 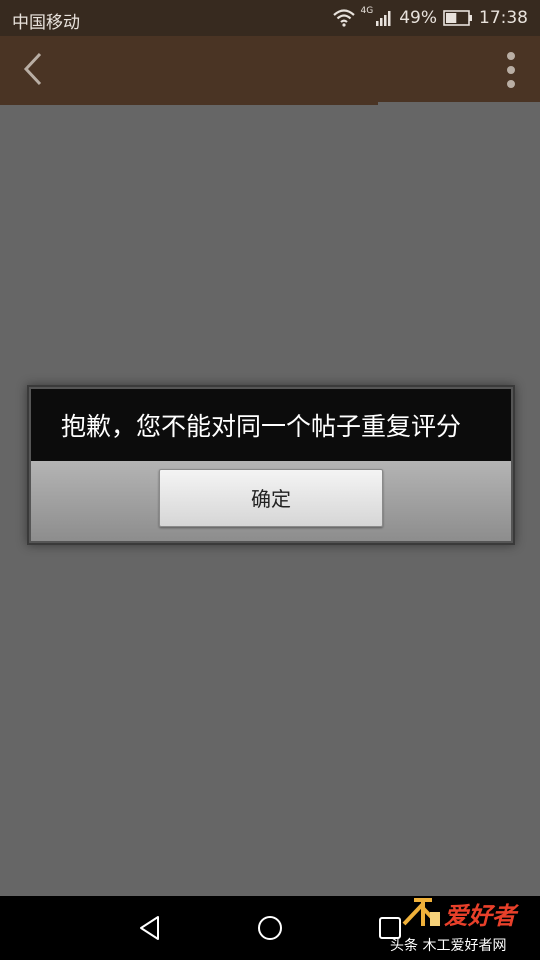 I want to click on status-bar: 中国移动 4G 49% 17:38, so click(x=270, y=18).